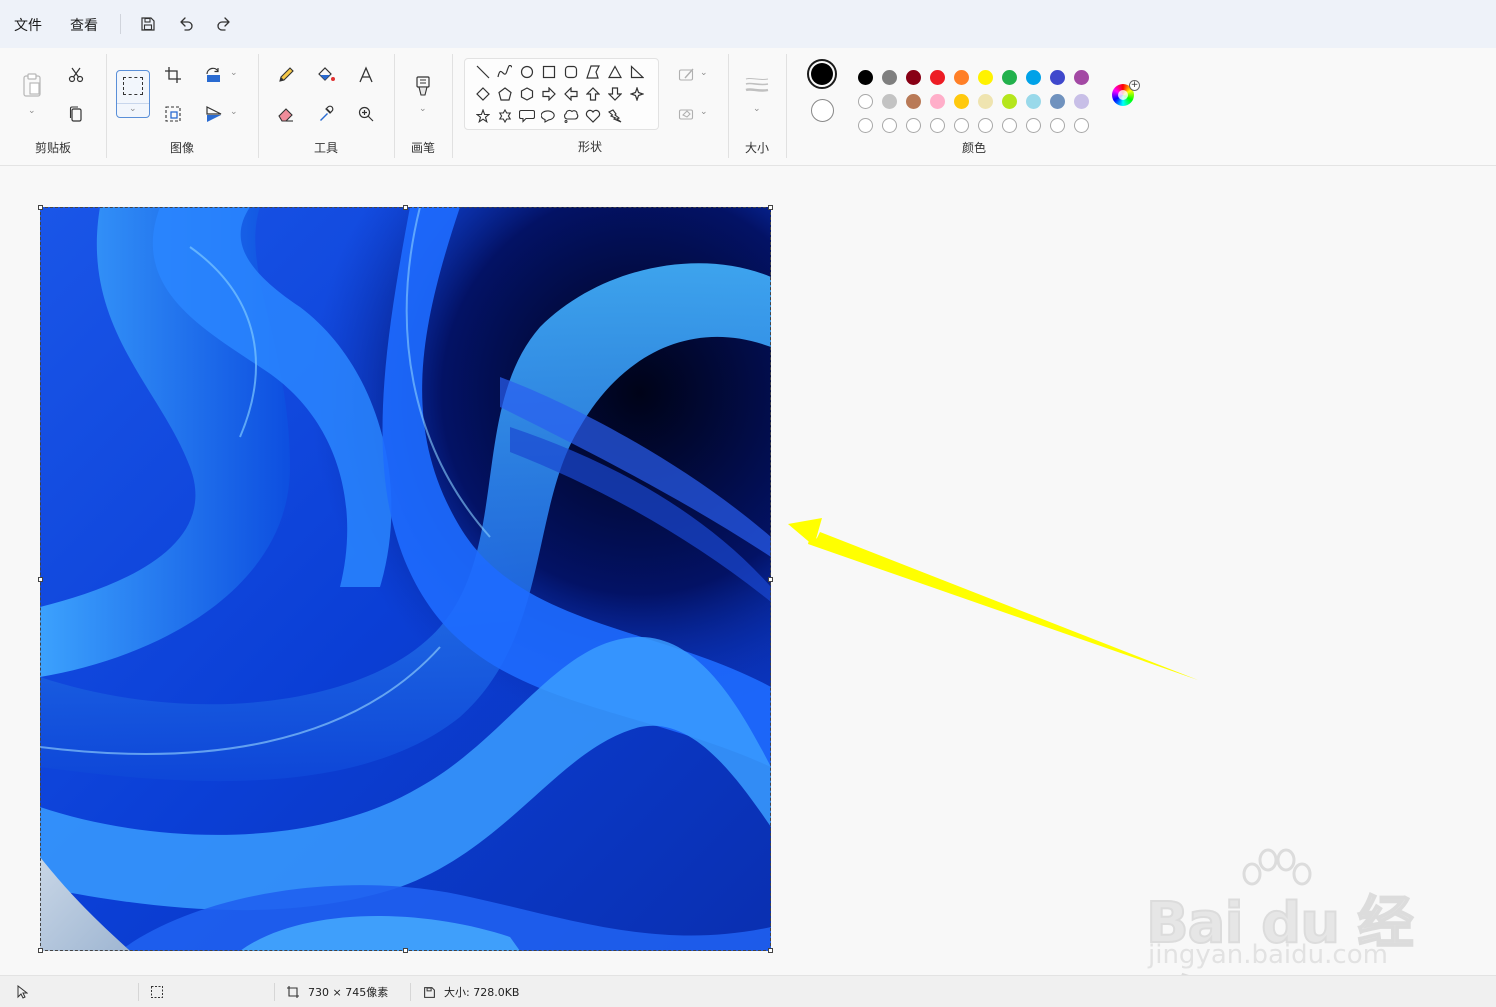 The width and height of the screenshot is (1496, 1007). Describe the element at coordinates (483, 116) in the screenshot. I see `five-point-star-shape-icon` at that location.